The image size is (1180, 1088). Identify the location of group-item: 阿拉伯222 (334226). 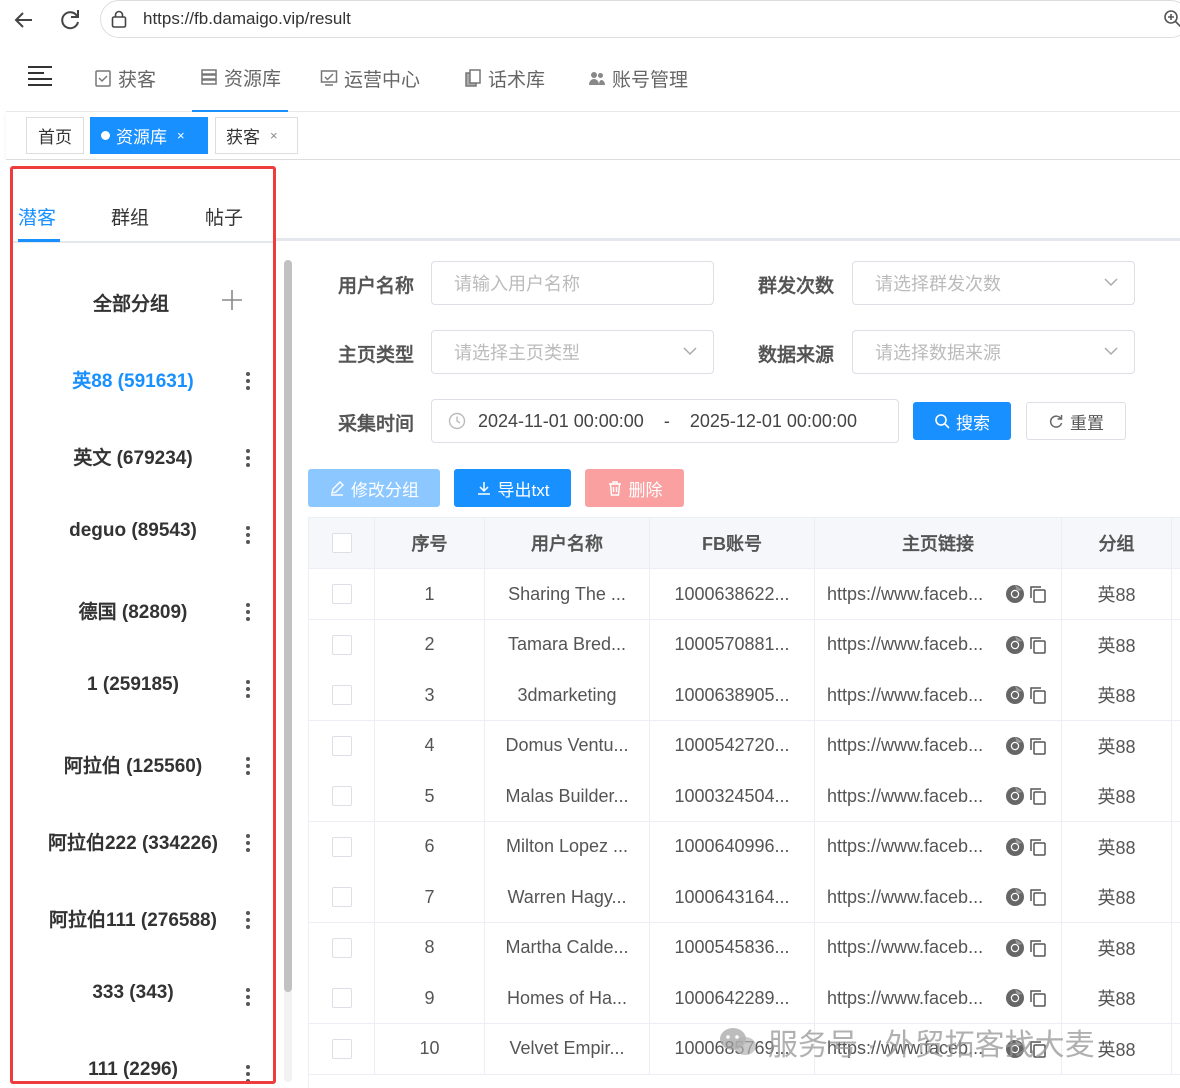
(133, 843).